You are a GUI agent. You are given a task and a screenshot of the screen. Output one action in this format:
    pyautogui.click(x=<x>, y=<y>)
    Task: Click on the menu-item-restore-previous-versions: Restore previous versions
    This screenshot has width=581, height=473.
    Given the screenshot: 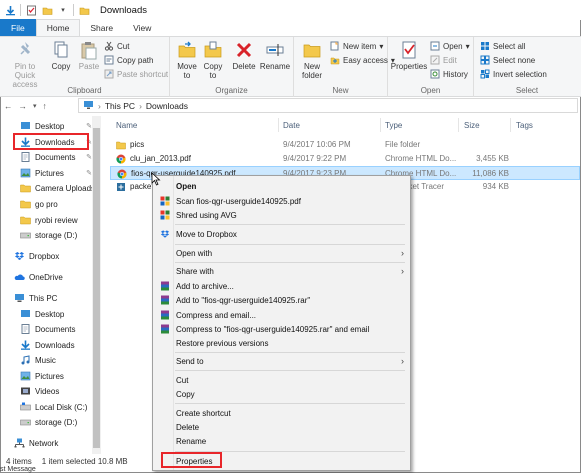 What is the action you would take?
    pyautogui.click(x=281, y=343)
    